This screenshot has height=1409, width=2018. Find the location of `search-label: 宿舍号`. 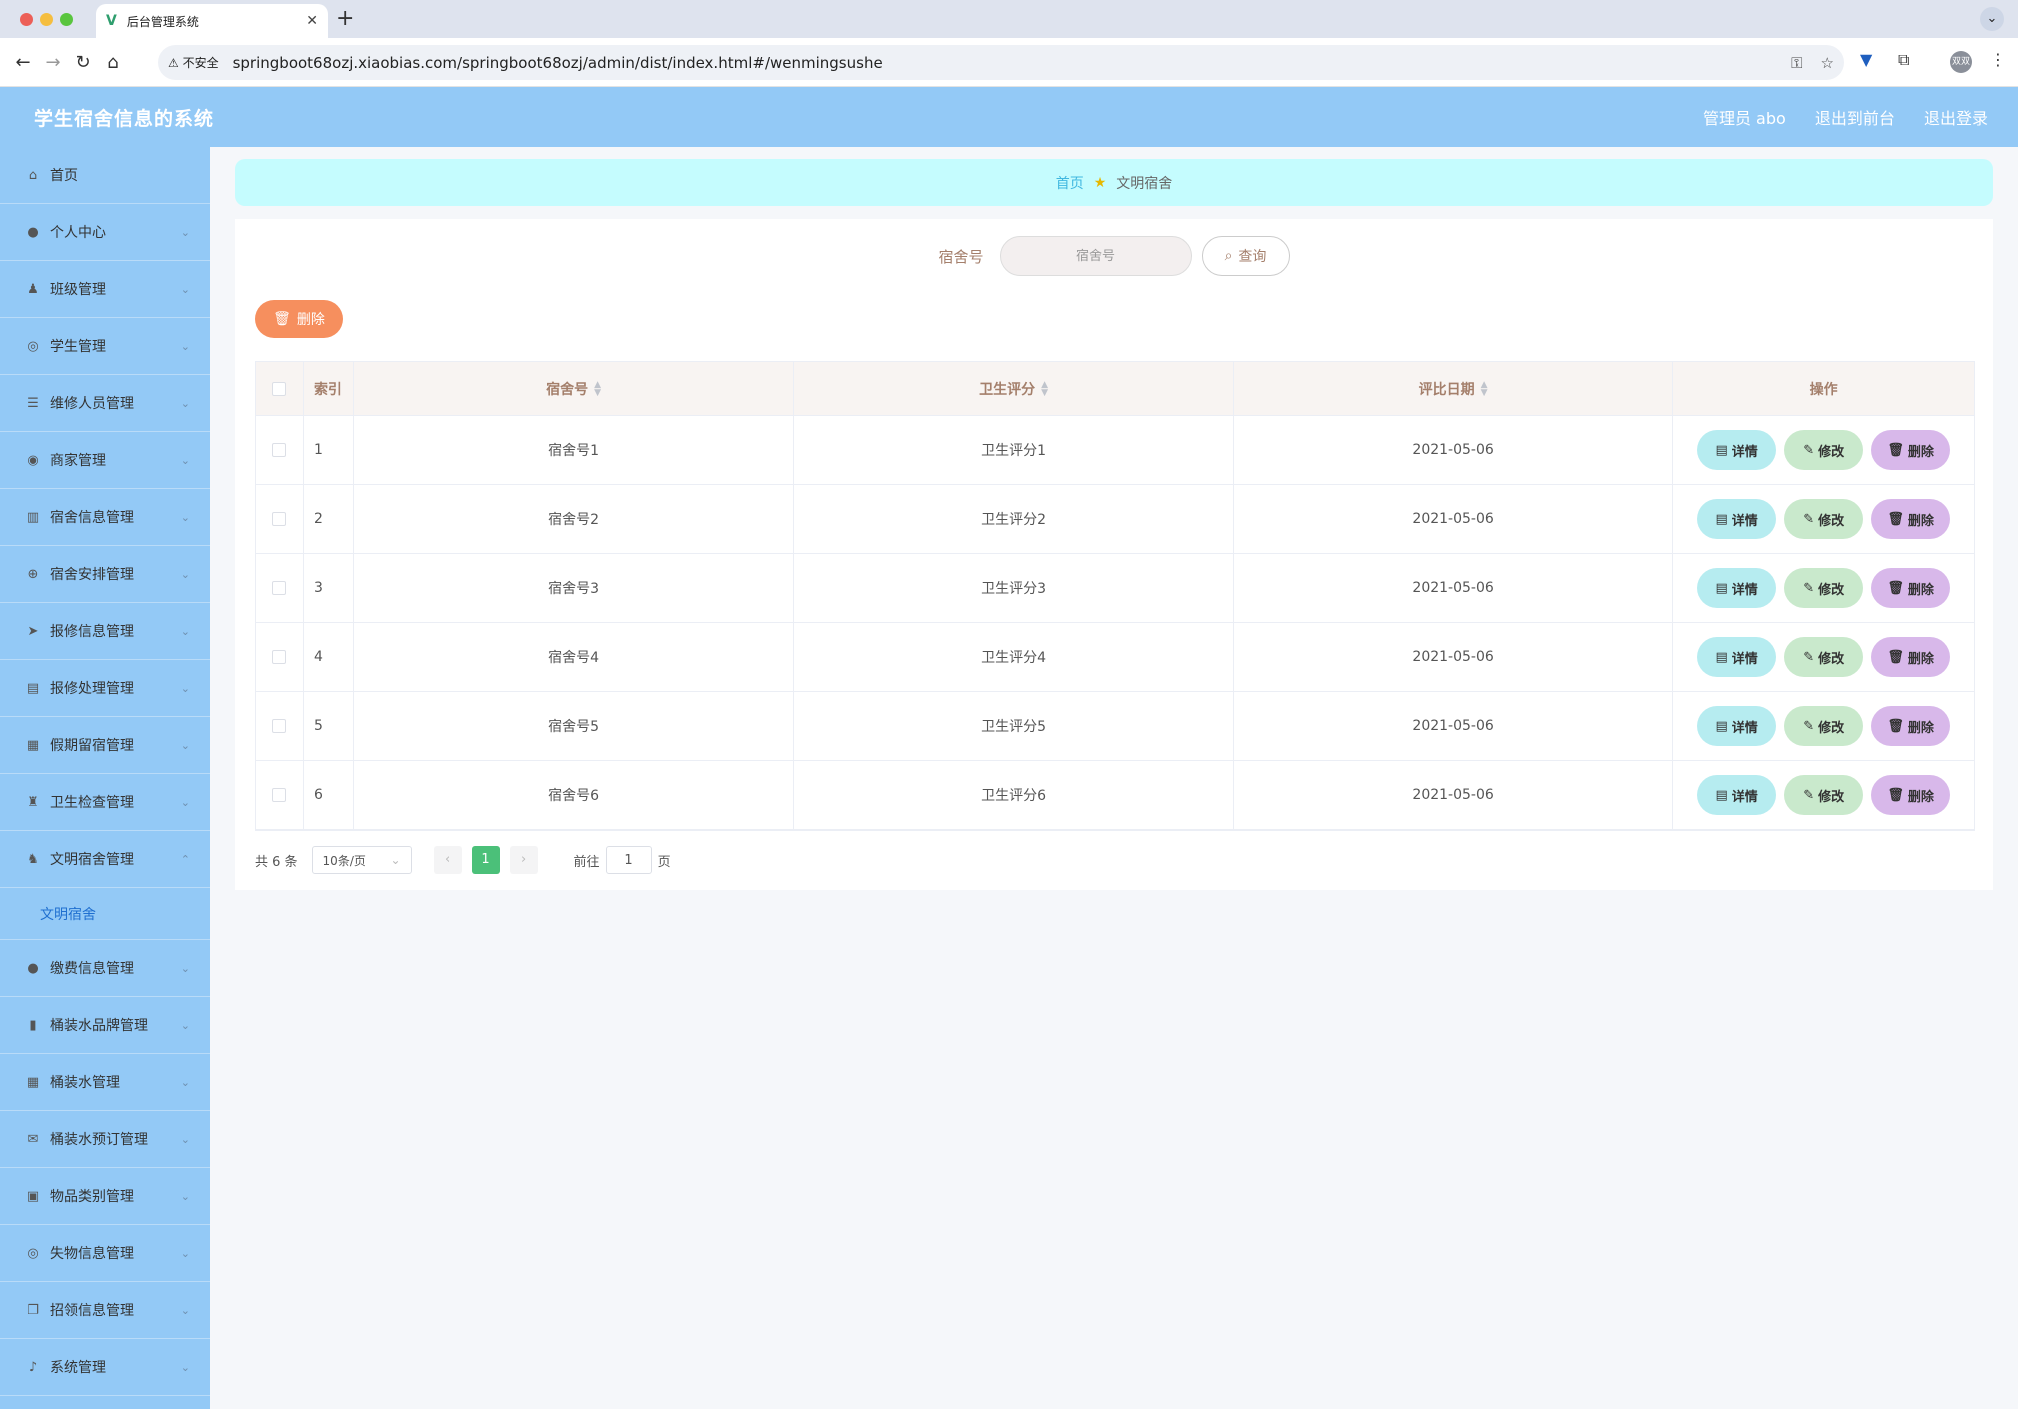

search-label: 宿舍号 is located at coordinates (961, 256).